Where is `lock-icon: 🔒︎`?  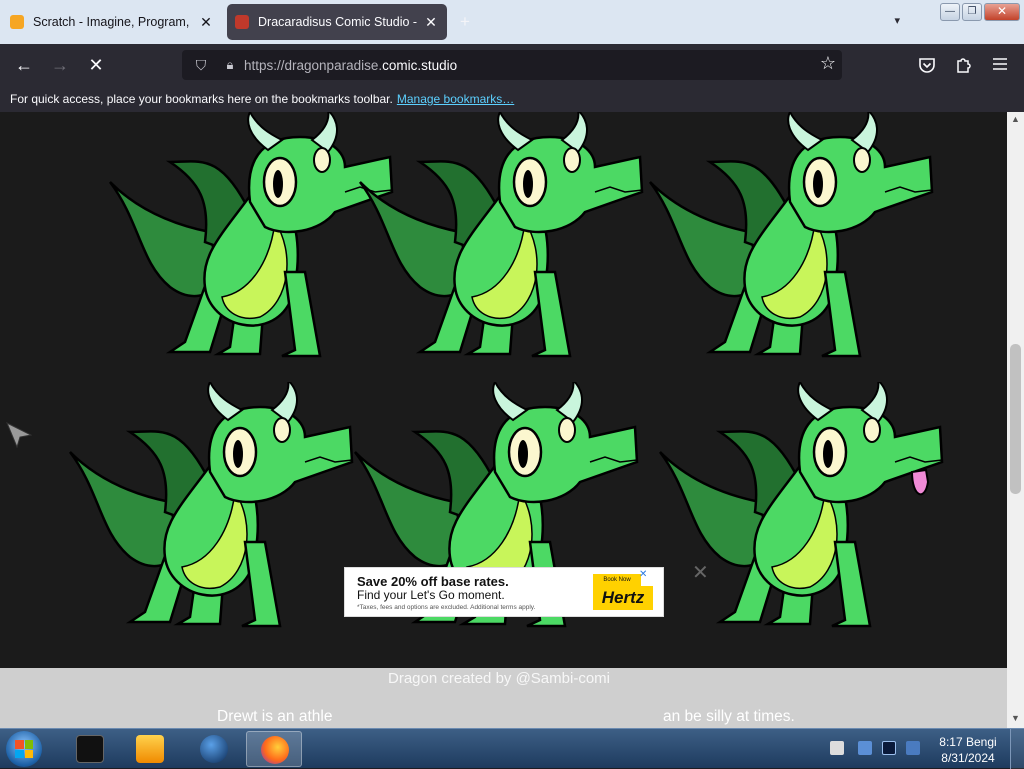
lock-icon: 🔒︎ is located at coordinates (230, 65).